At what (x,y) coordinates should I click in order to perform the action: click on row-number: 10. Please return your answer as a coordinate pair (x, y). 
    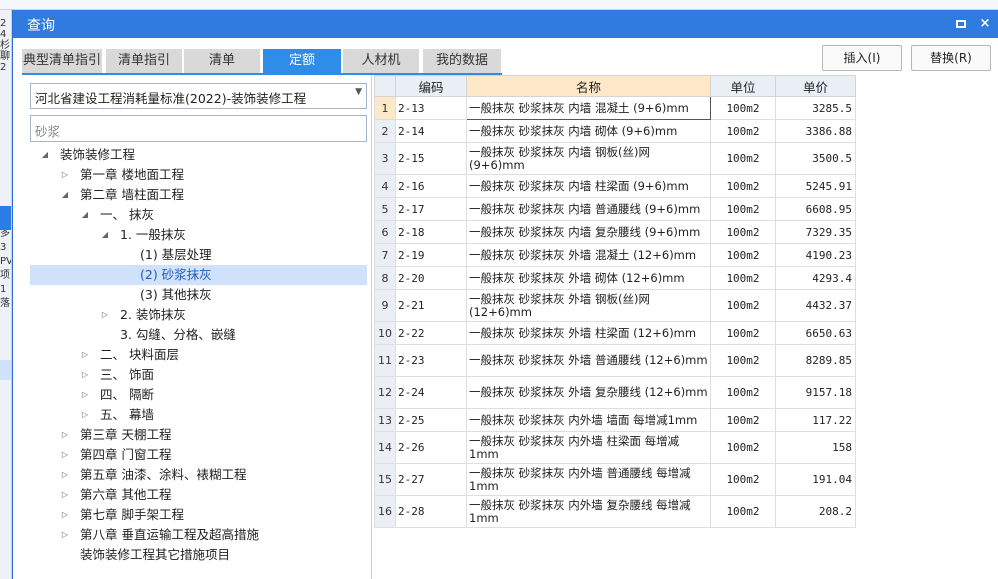
    Looking at the image, I should click on (385, 333).